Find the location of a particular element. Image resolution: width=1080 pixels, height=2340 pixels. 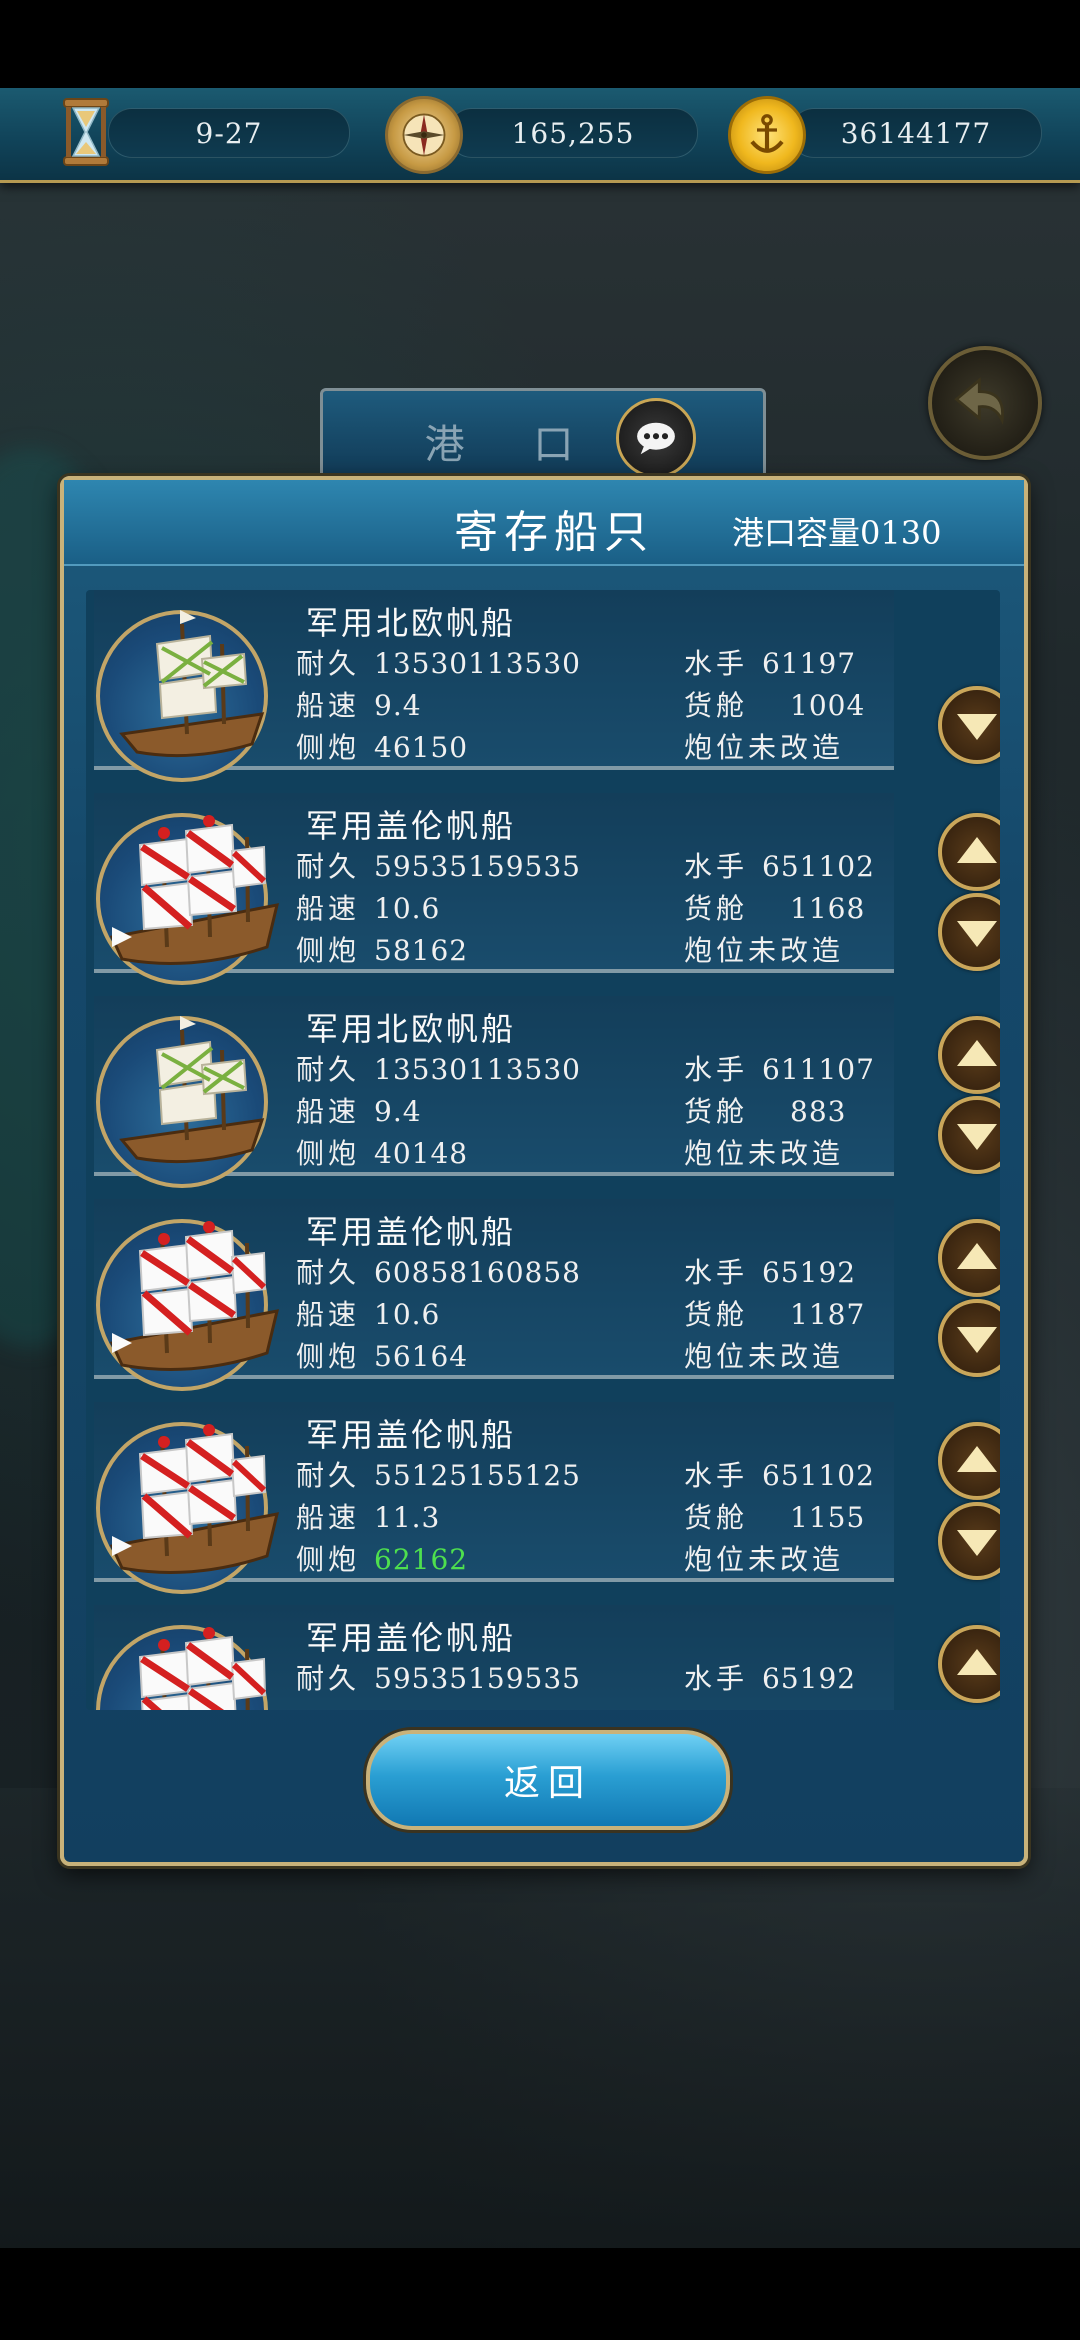

chat-button is located at coordinates (656, 438).